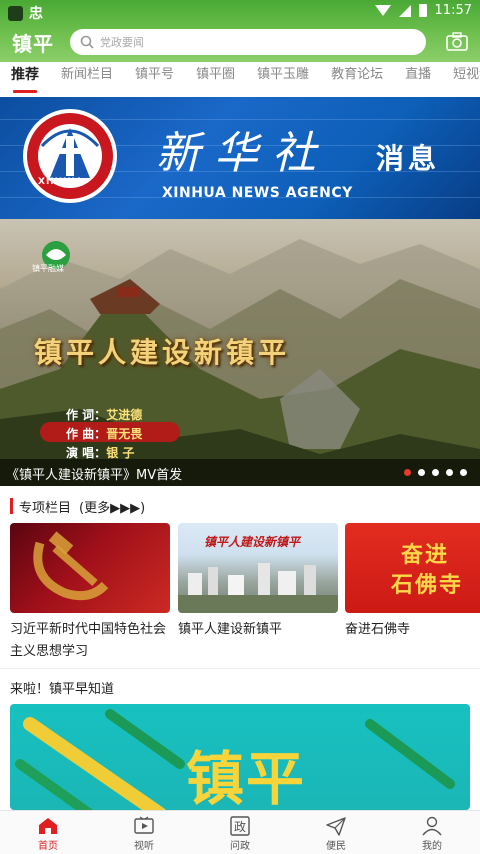 The height and width of the screenshot is (854, 480). I want to click on special-card: 习近平新时代中国特色社会主义思想学习, so click(90, 593).